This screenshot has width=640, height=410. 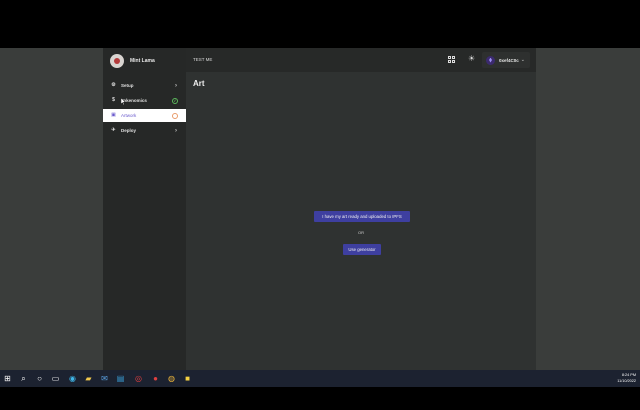 I want to click on wallet-button: 0xef4C0c ⌄, so click(x=506, y=60).